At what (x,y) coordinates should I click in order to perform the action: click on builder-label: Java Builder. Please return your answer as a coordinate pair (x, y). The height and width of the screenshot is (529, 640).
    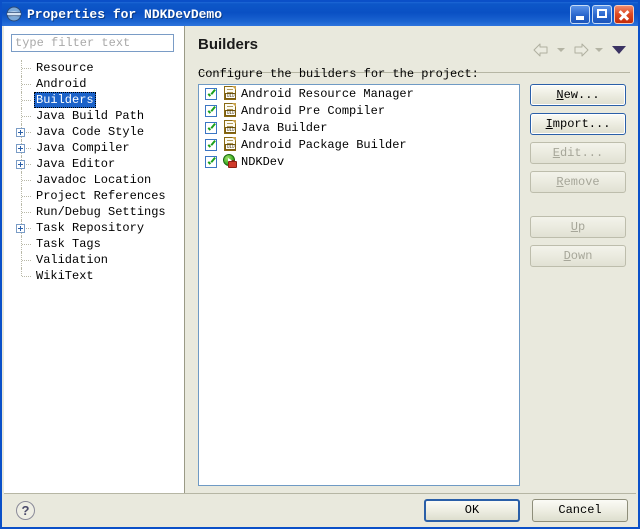
    Looking at the image, I should click on (284, 127).